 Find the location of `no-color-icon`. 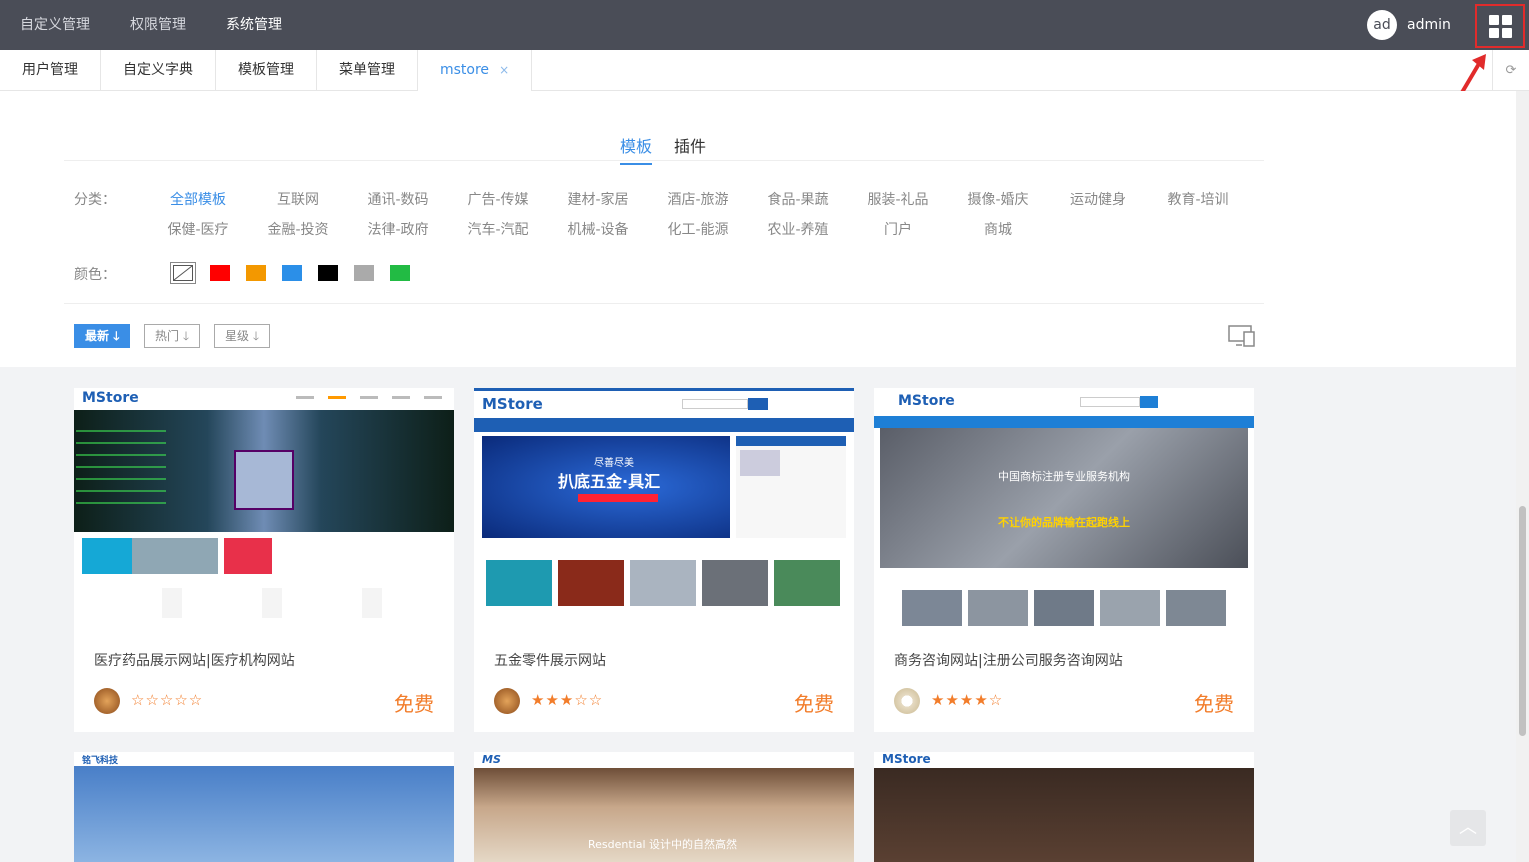

no-color-icon is located at coordinates (183, 273).